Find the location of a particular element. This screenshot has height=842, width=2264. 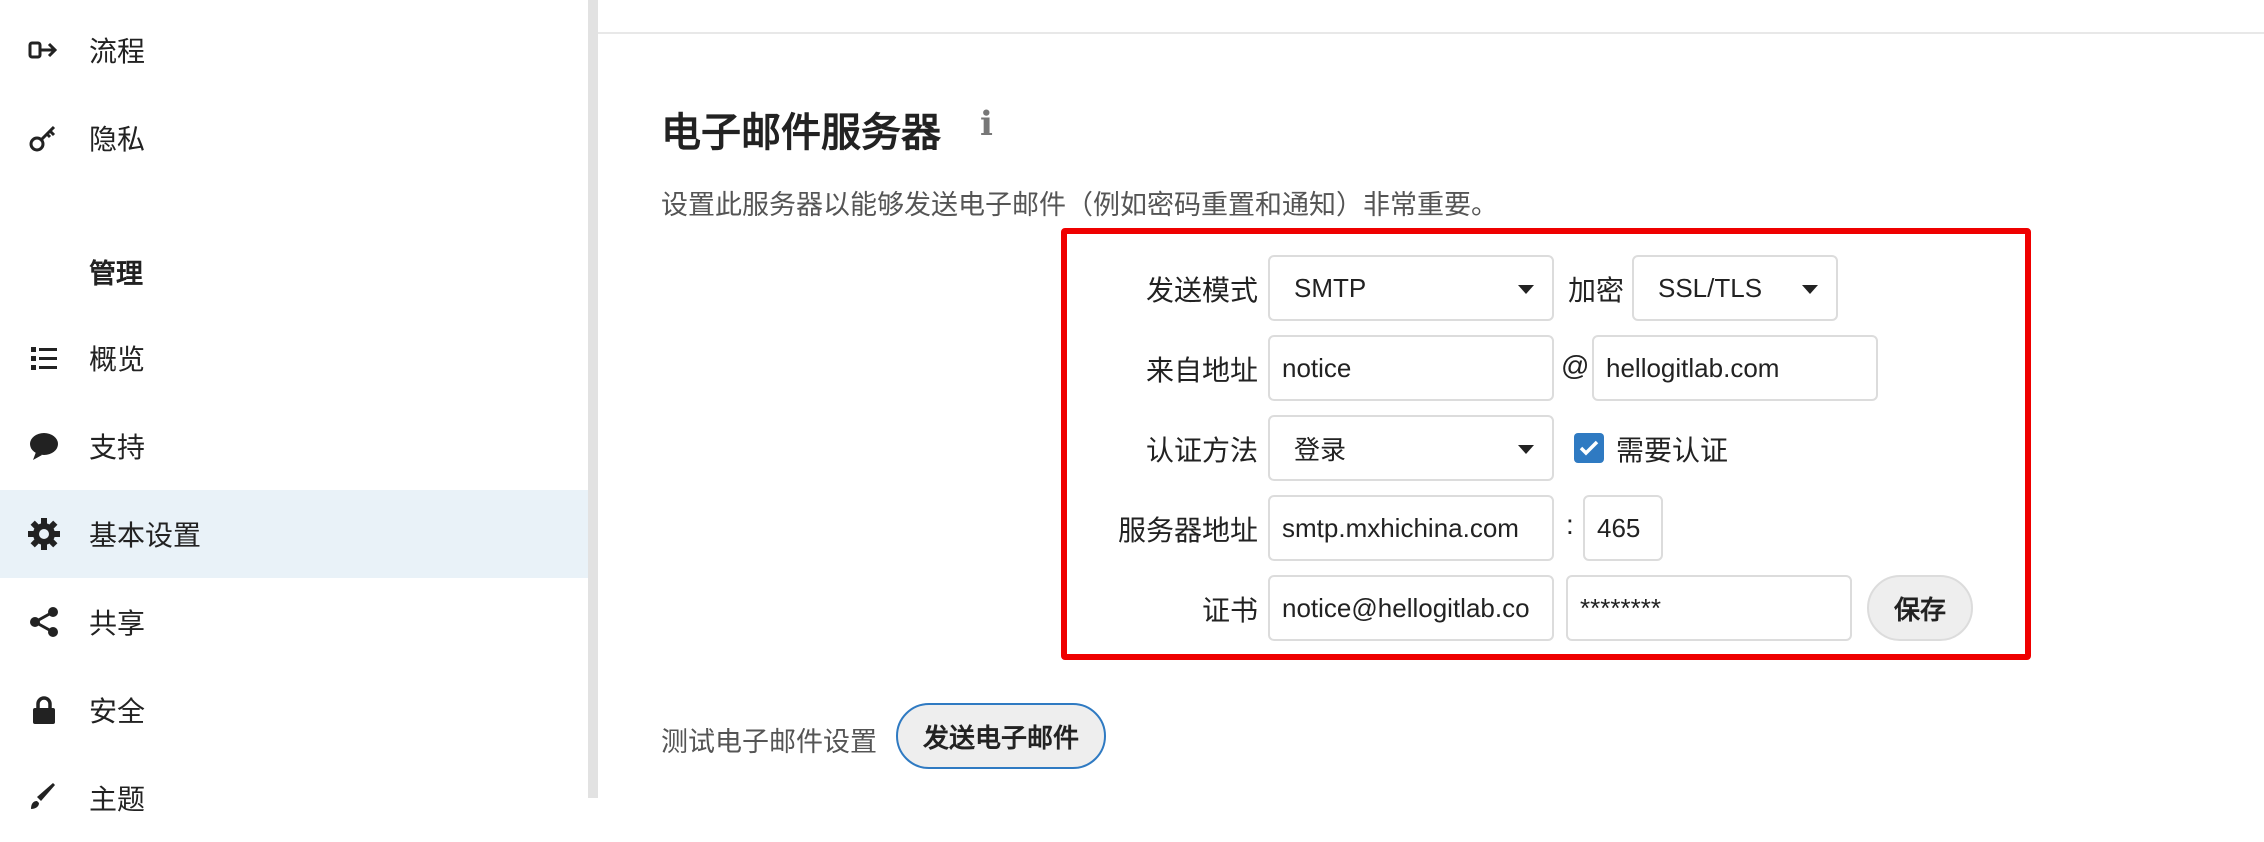

save-button: 保存 is located at coordinates (1920, 608).